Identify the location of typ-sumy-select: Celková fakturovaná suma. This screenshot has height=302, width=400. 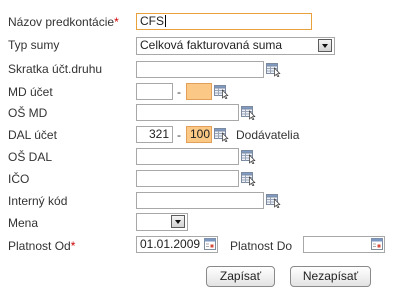
(235, 46).